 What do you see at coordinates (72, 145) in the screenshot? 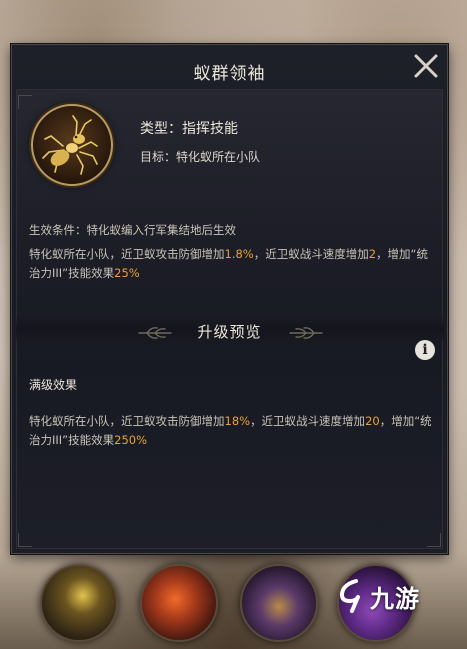
I see `golden-ant-icon` at bounding box center [72, 145].